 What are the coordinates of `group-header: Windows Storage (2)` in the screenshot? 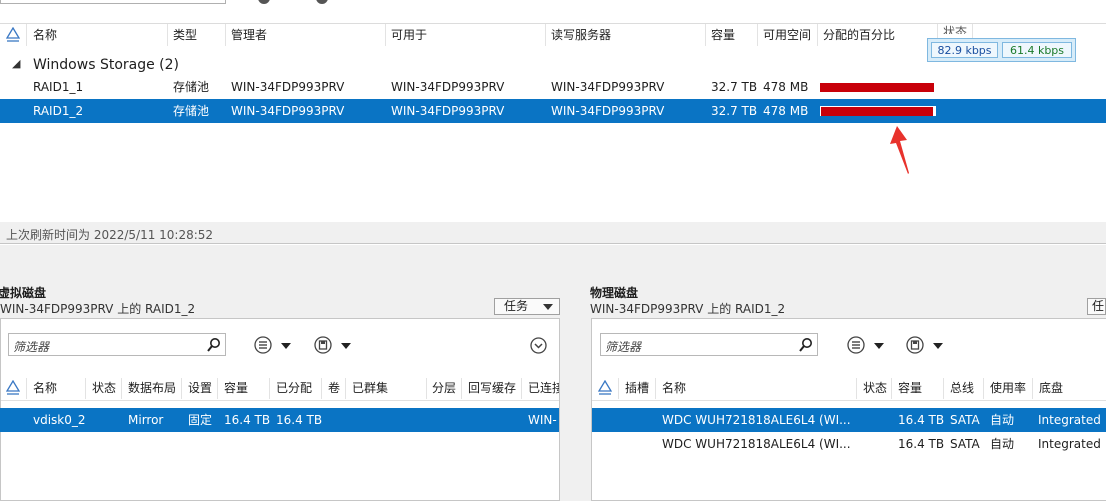 It's located at (106, 65).